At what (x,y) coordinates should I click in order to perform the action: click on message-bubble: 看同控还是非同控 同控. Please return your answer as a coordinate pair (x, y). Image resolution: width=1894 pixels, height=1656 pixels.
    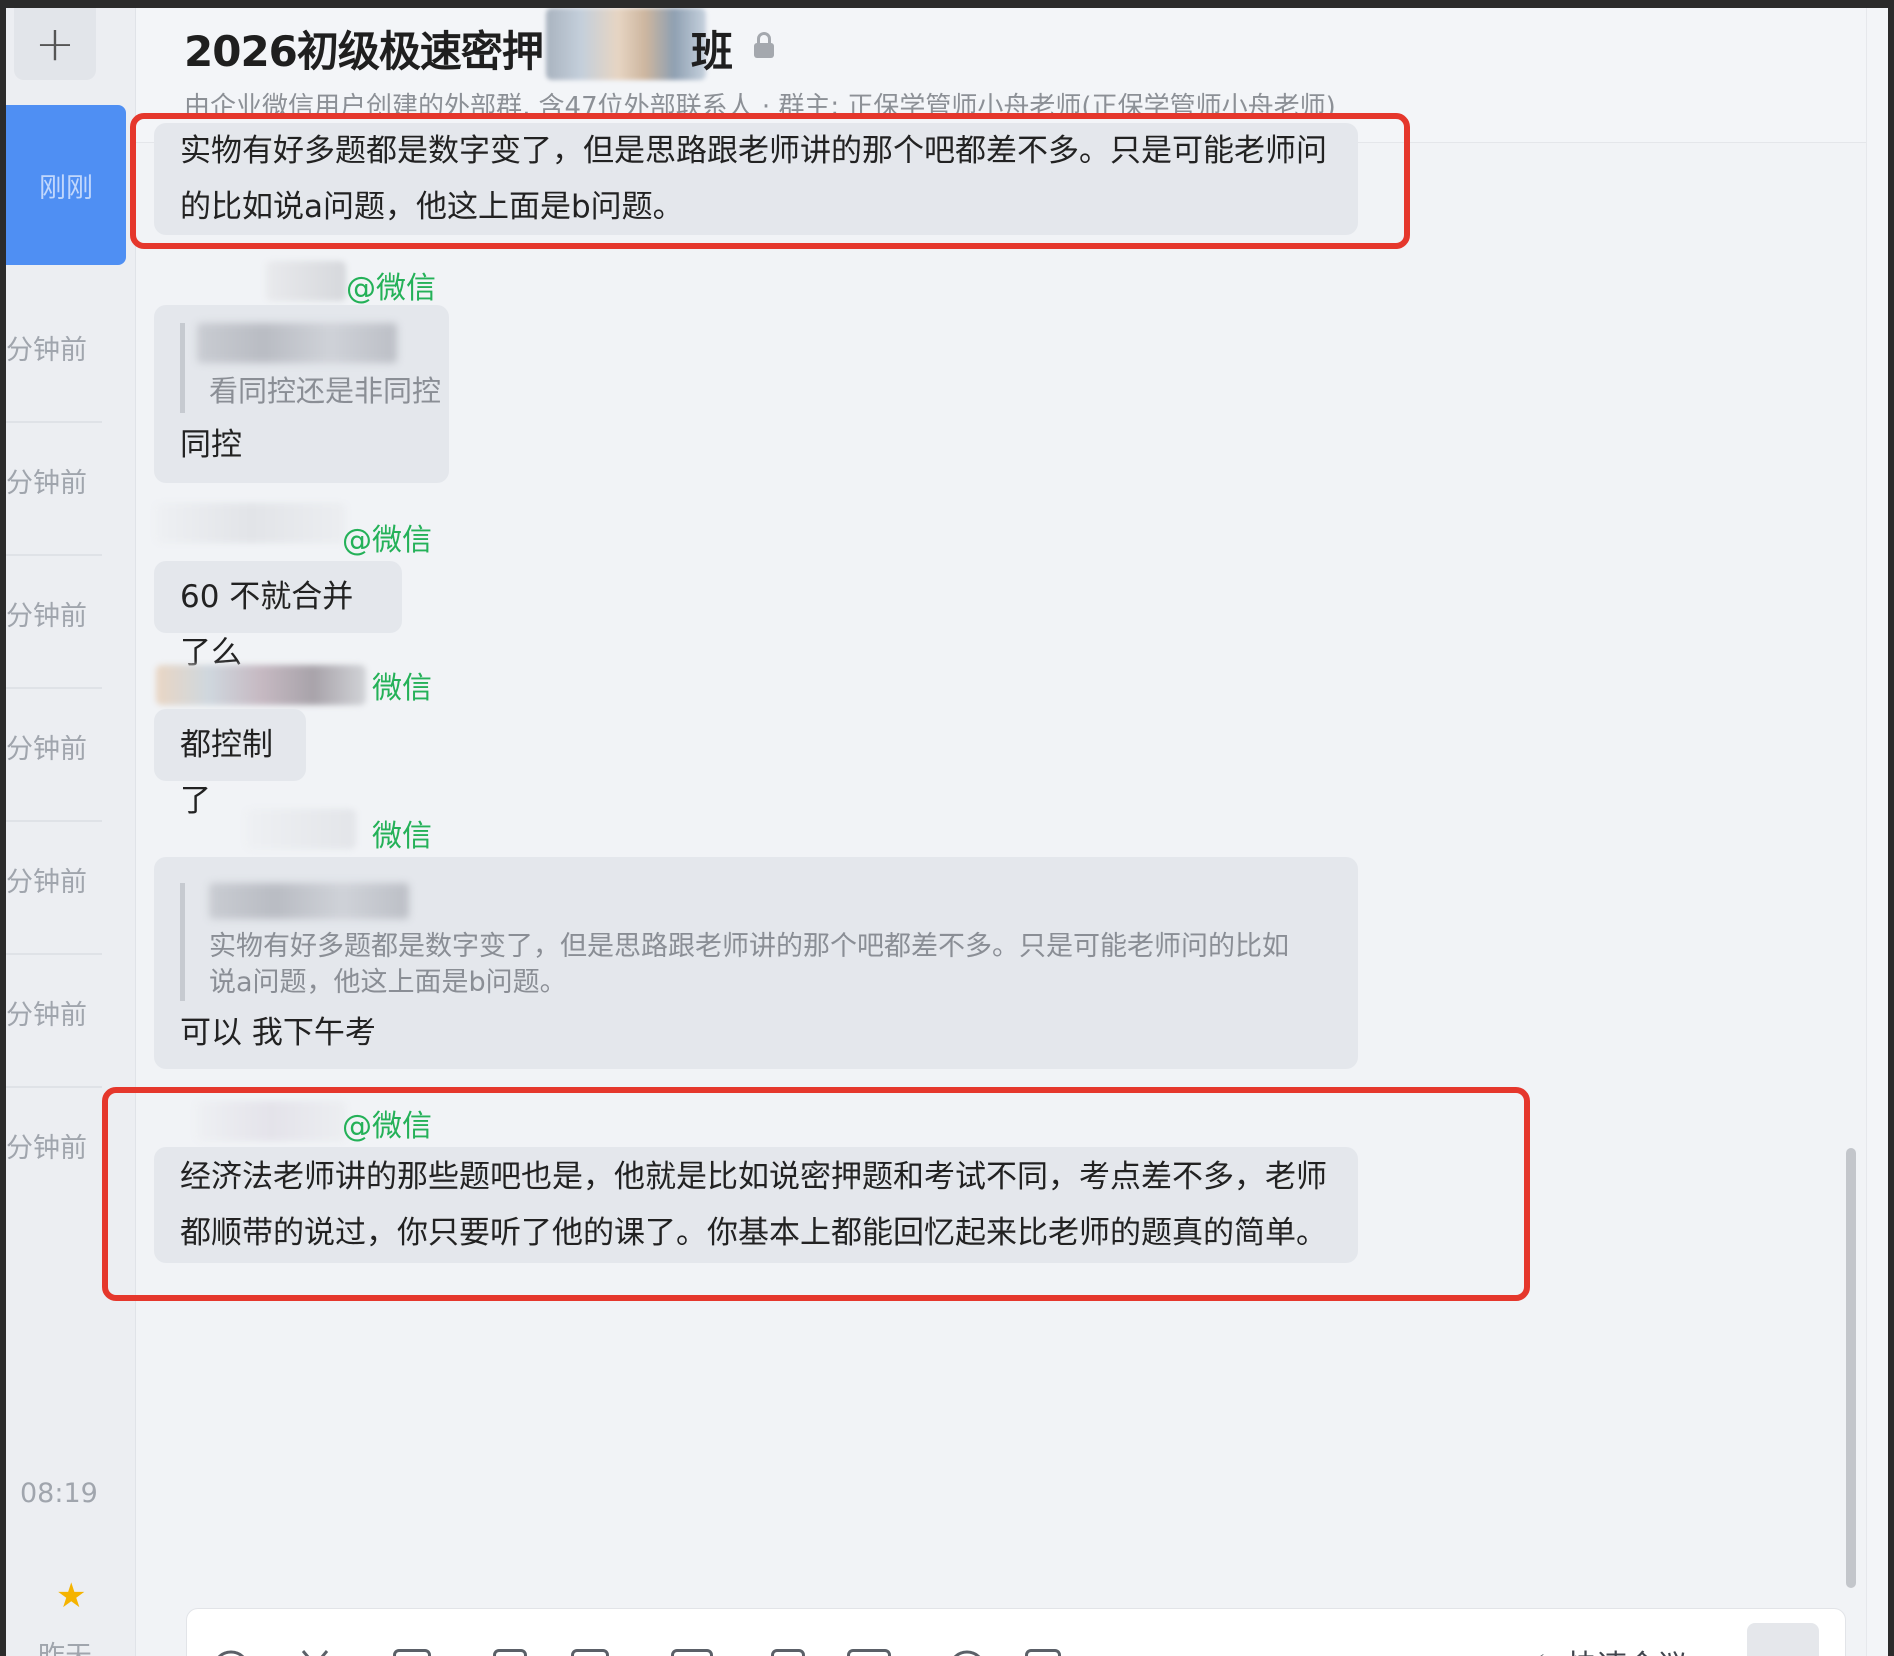
    Looking at the image, I should click on (301, 394).